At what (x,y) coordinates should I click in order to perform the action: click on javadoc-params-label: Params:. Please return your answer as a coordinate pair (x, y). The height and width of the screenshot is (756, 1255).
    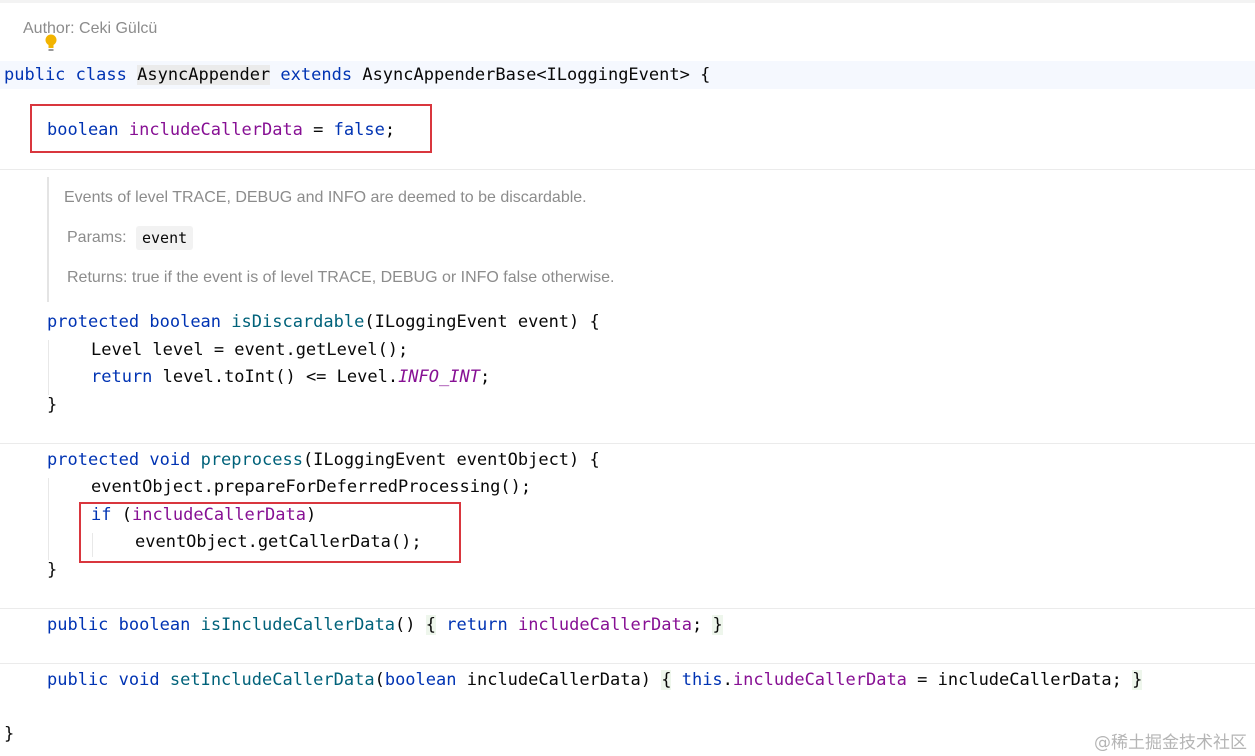
    Looking at the image, I should click on (97, 237).